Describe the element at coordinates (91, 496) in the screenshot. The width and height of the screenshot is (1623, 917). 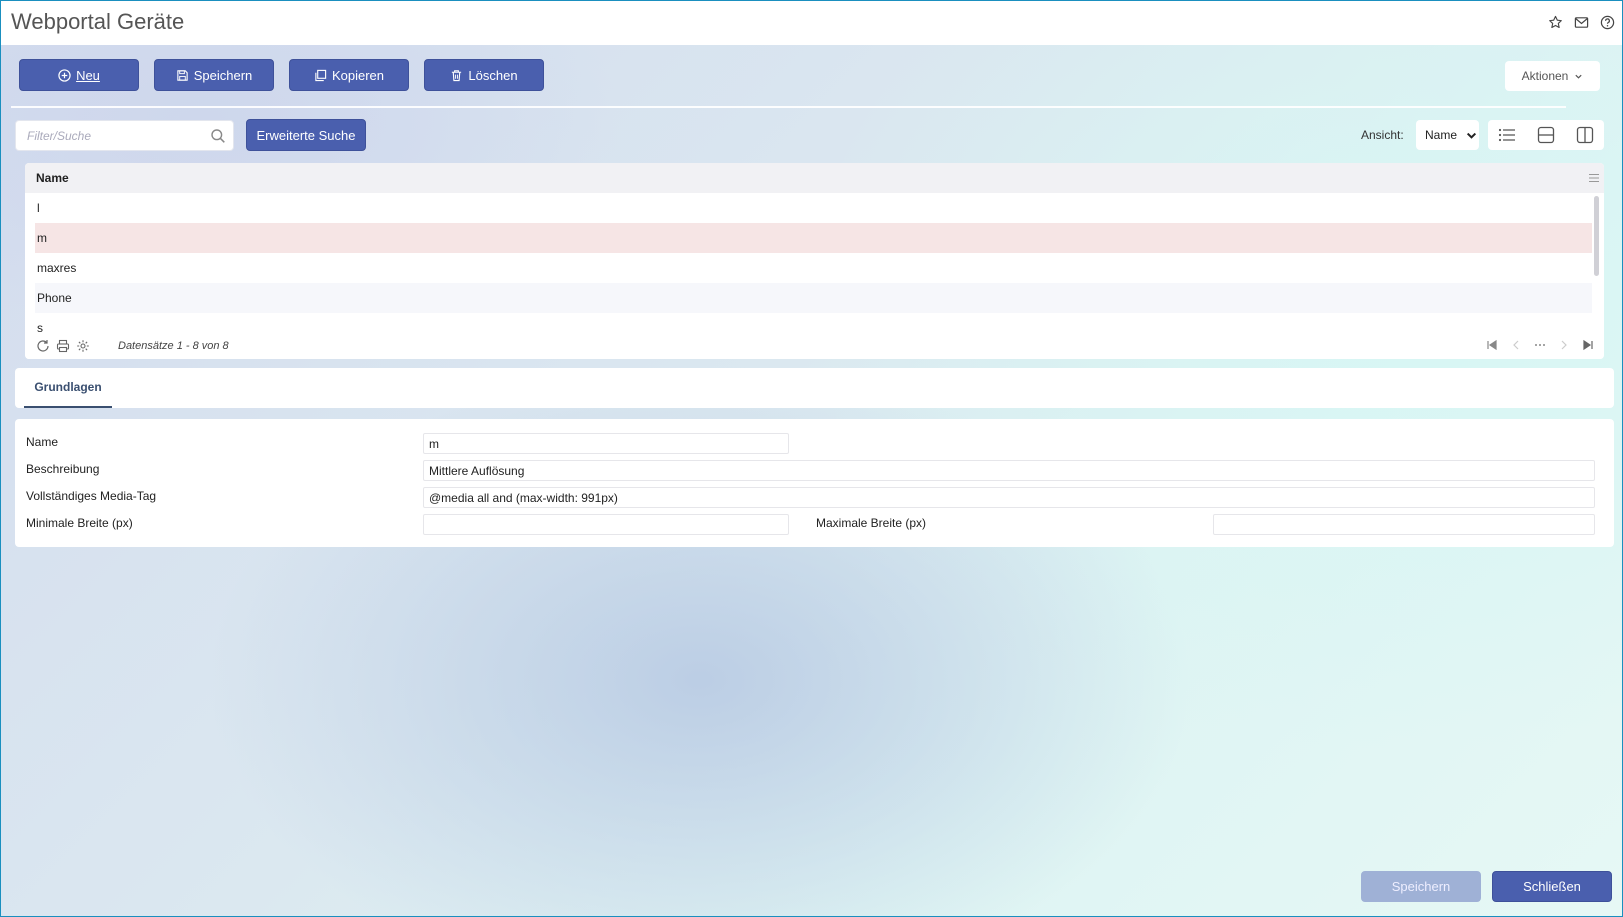
I see `media-tag-label: Vollständiges Media-Tag` at that location.